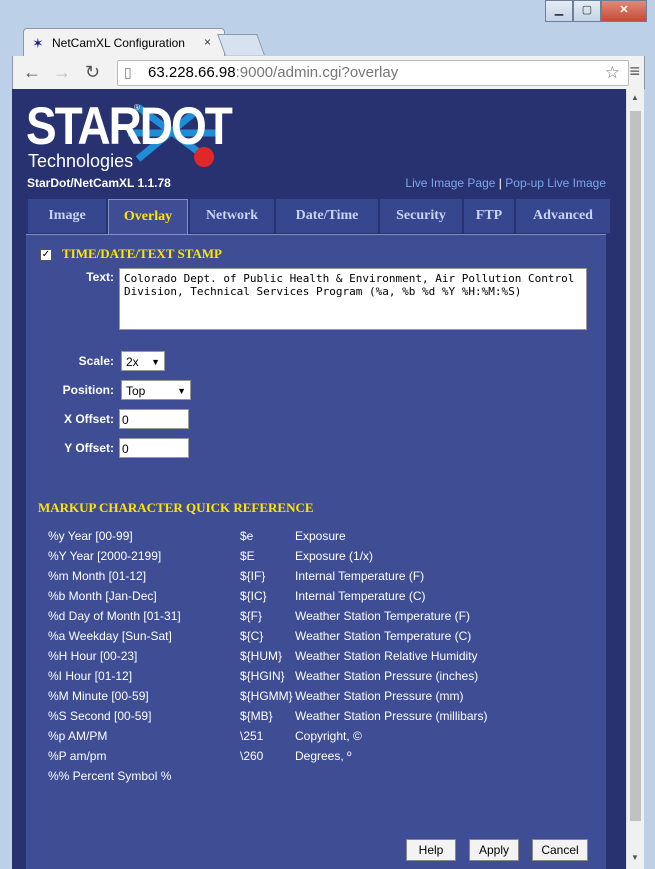 This screenshot has height=869, width=655. Describe the element at coordinates (386, 656) in the screenshot. I see `ref-desc: Weather Station Relative Humidity` at that location.